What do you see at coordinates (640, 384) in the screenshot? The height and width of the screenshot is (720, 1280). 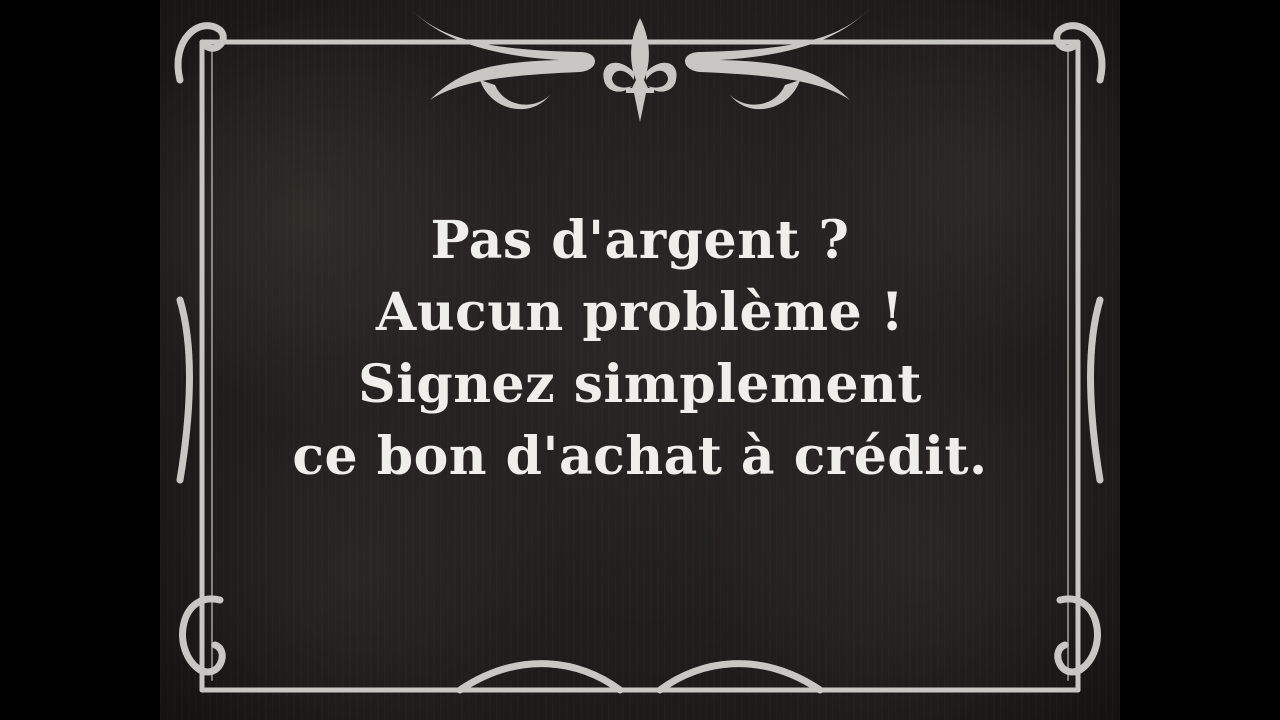 I see `intertitle-line-3: Signez simplement` at bounding box center [640, 384].